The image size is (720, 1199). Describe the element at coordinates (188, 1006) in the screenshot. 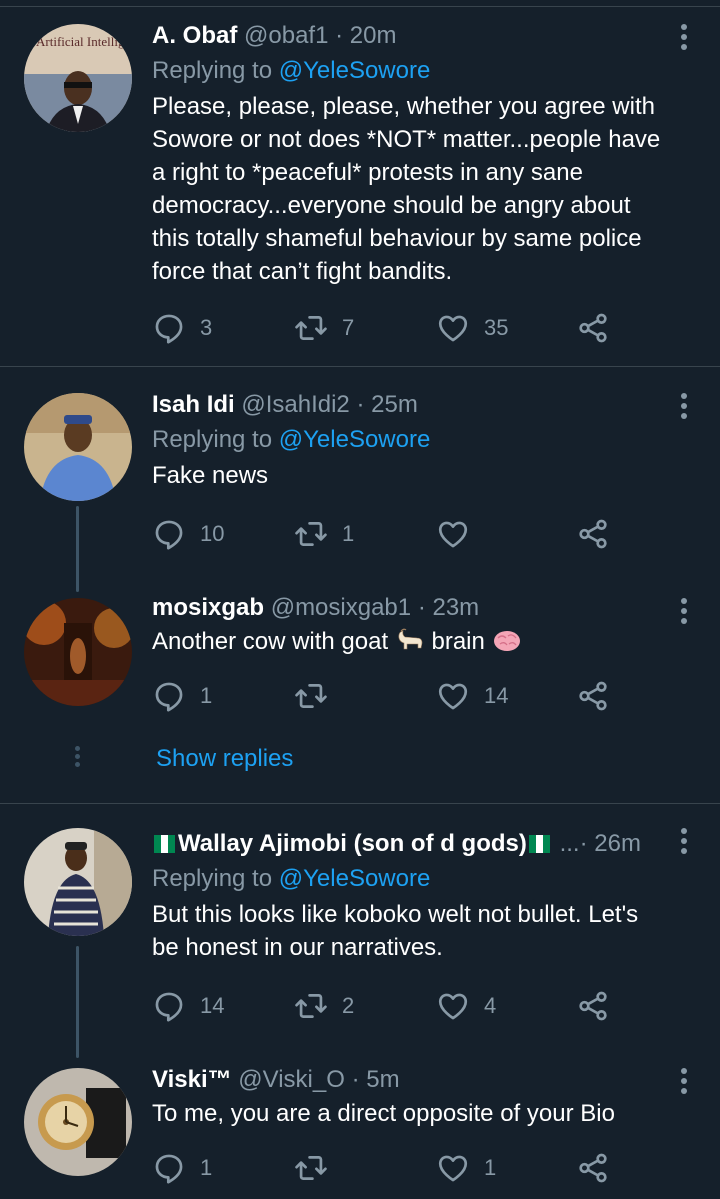

I see `reply-button: 14` at that location.